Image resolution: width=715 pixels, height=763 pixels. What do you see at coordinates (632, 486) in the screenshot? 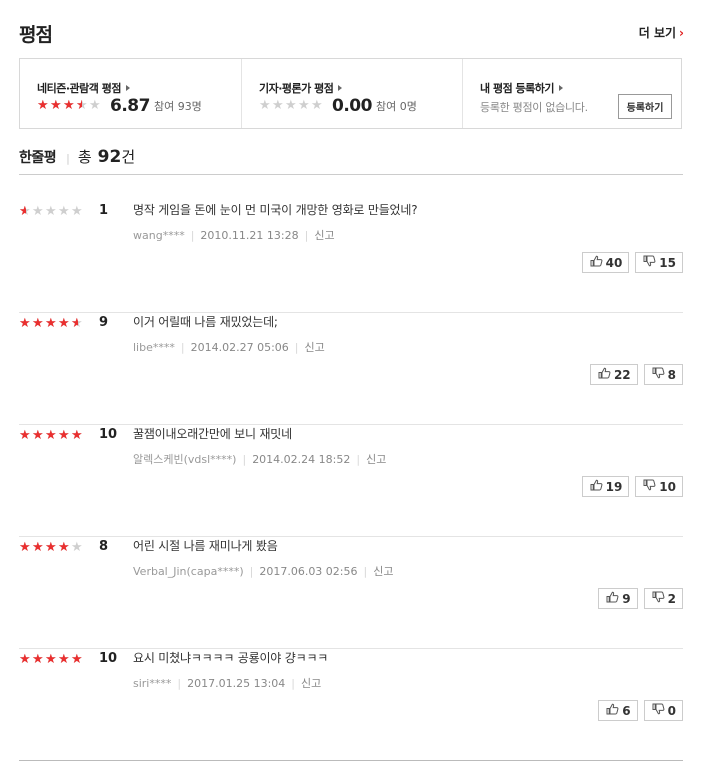
I see `vote-buttons: 19 10` at bounding box center [632, 486].